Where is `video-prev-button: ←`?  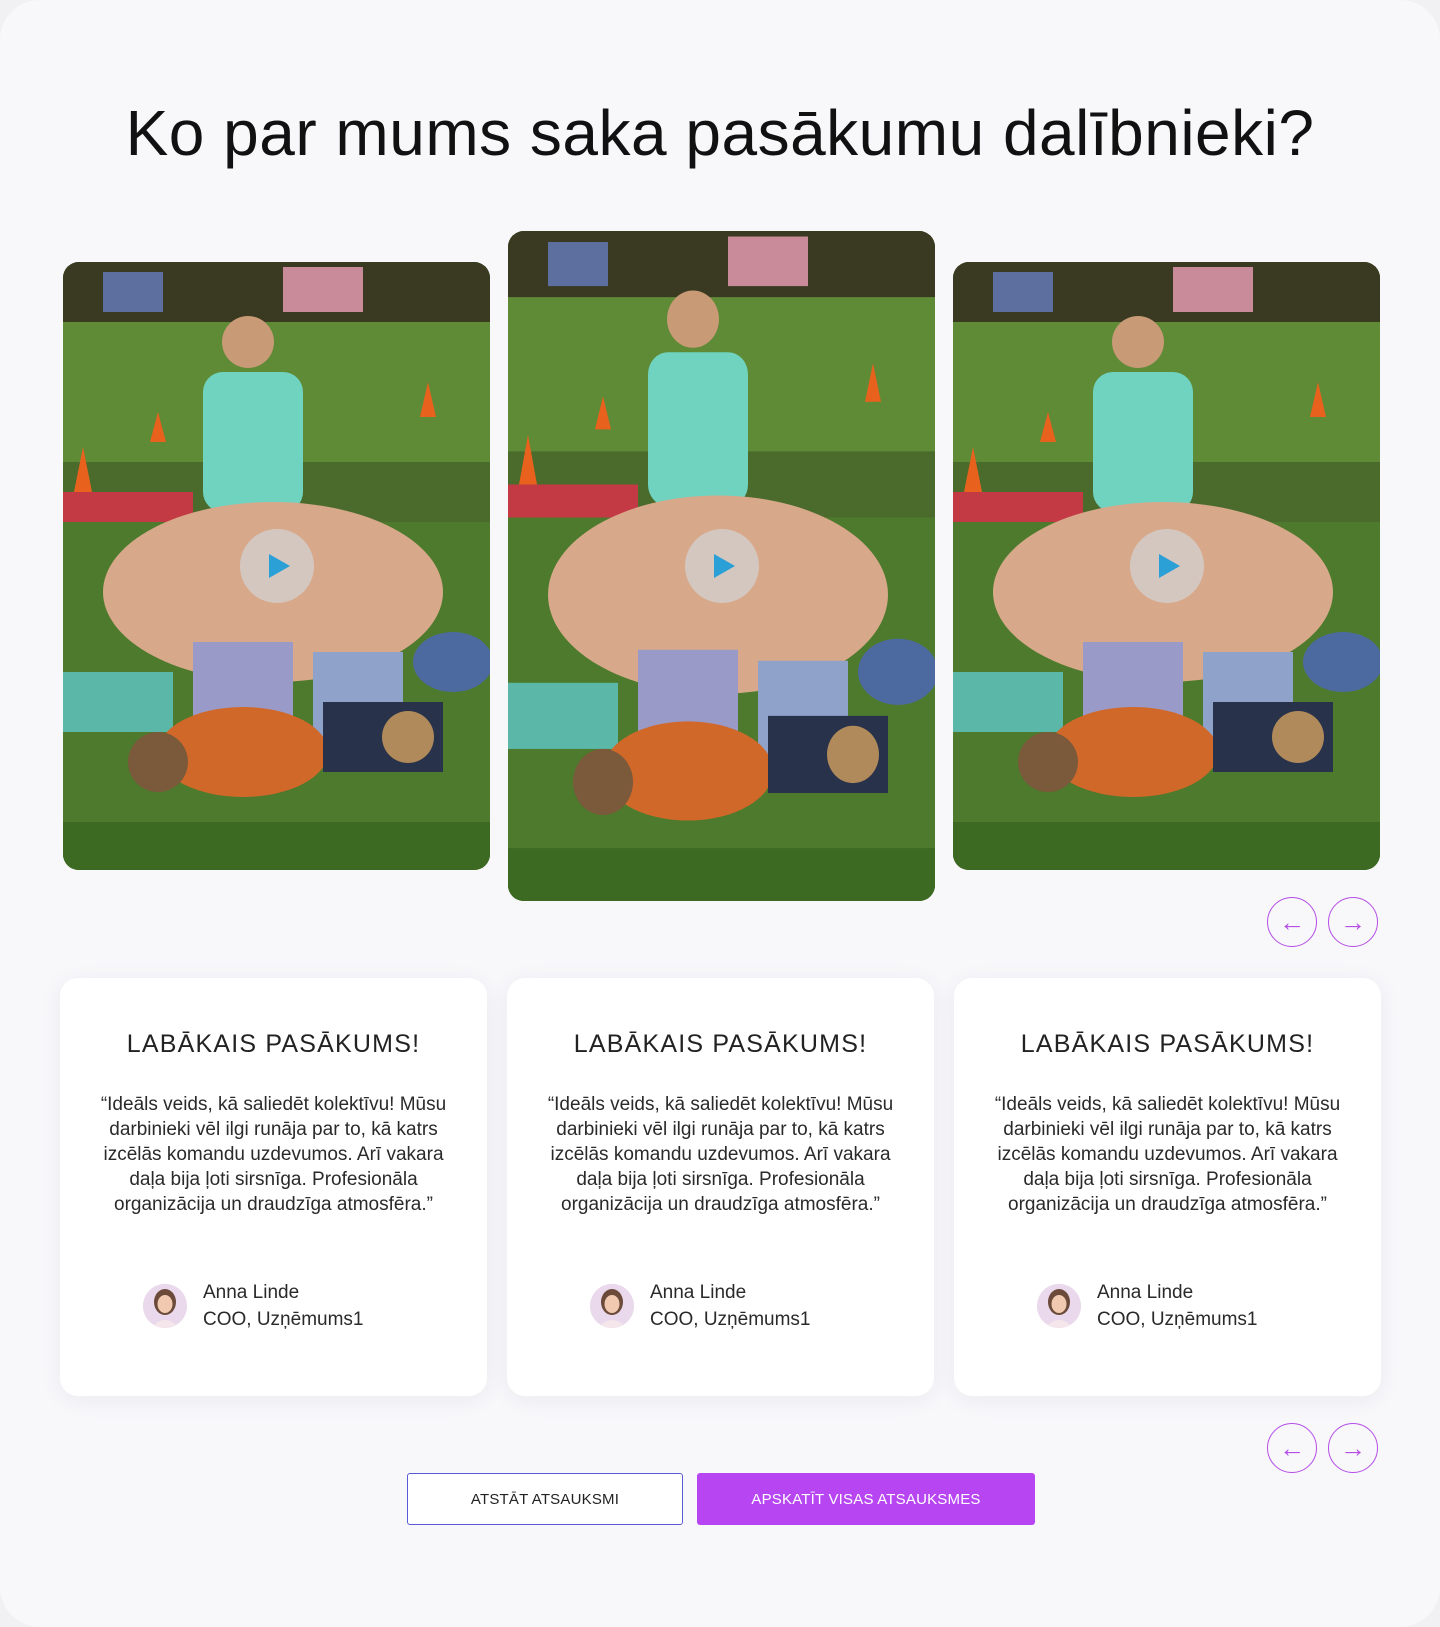
video-prev-button: ← is located at coordinates (1292, 922).